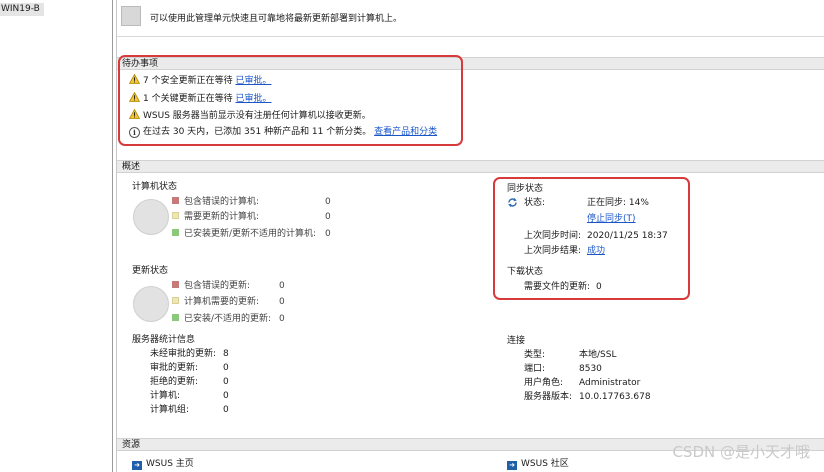 This screenshot has width=824, height=472. I want to click on legend-item: 已安装/不适用的更新:, so click(221, 319).